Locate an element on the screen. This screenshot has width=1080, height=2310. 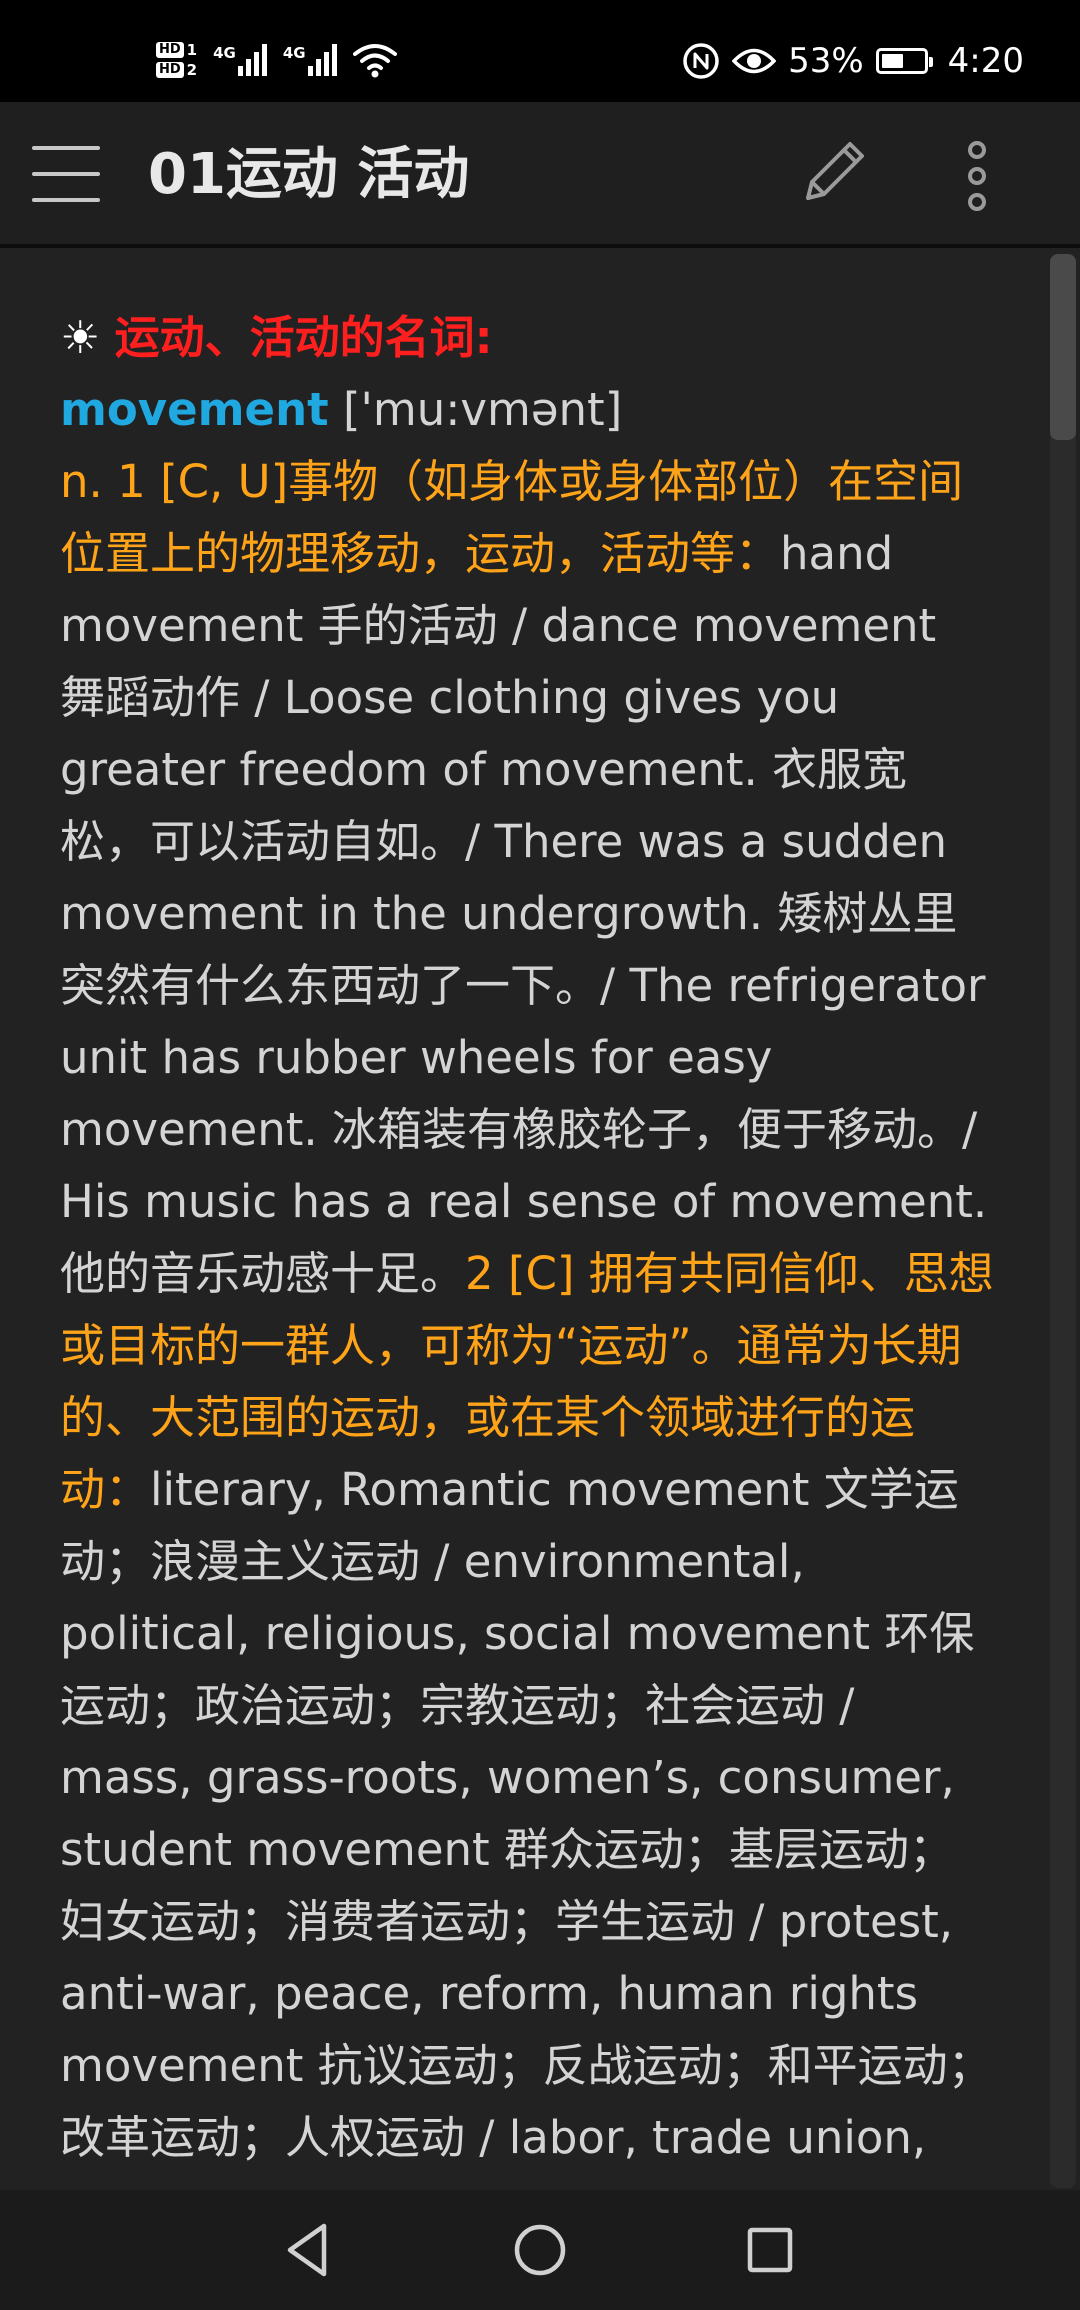
signal-icon: 4G is located at coordinates (240, 60).